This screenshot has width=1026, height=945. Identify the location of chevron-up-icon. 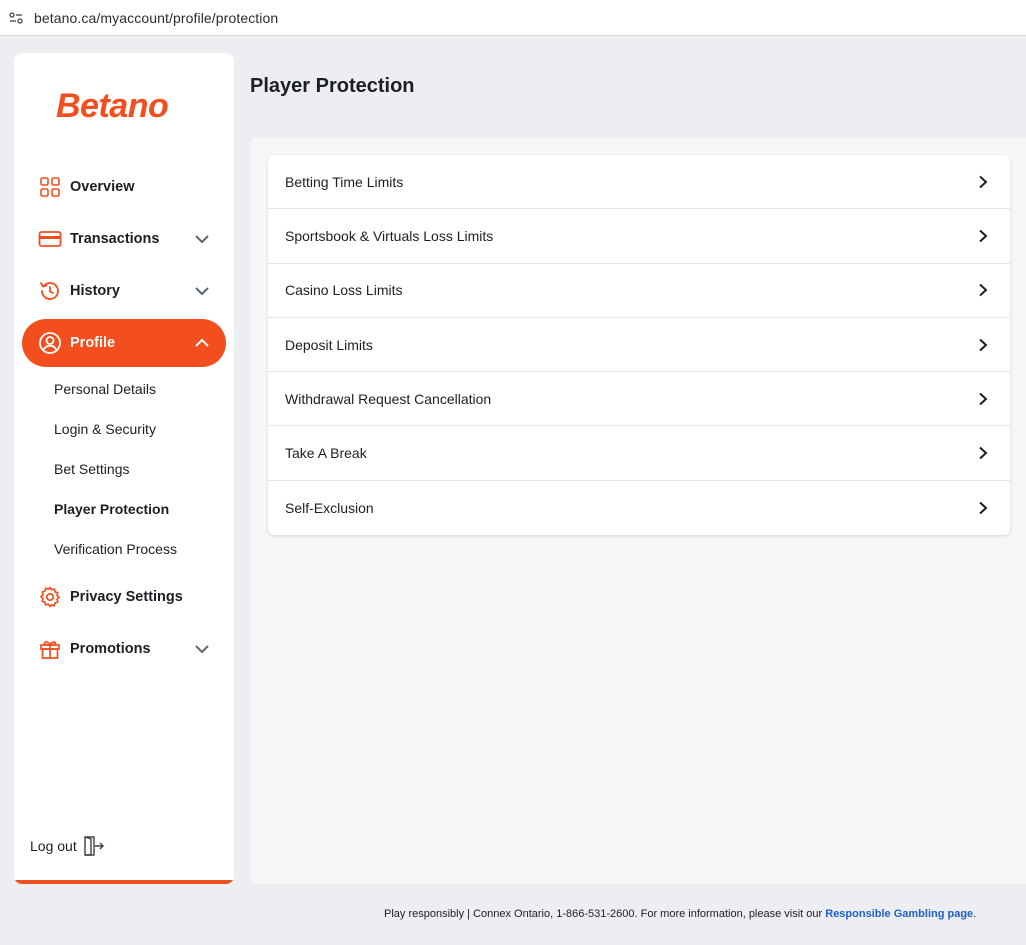
(202, 343).